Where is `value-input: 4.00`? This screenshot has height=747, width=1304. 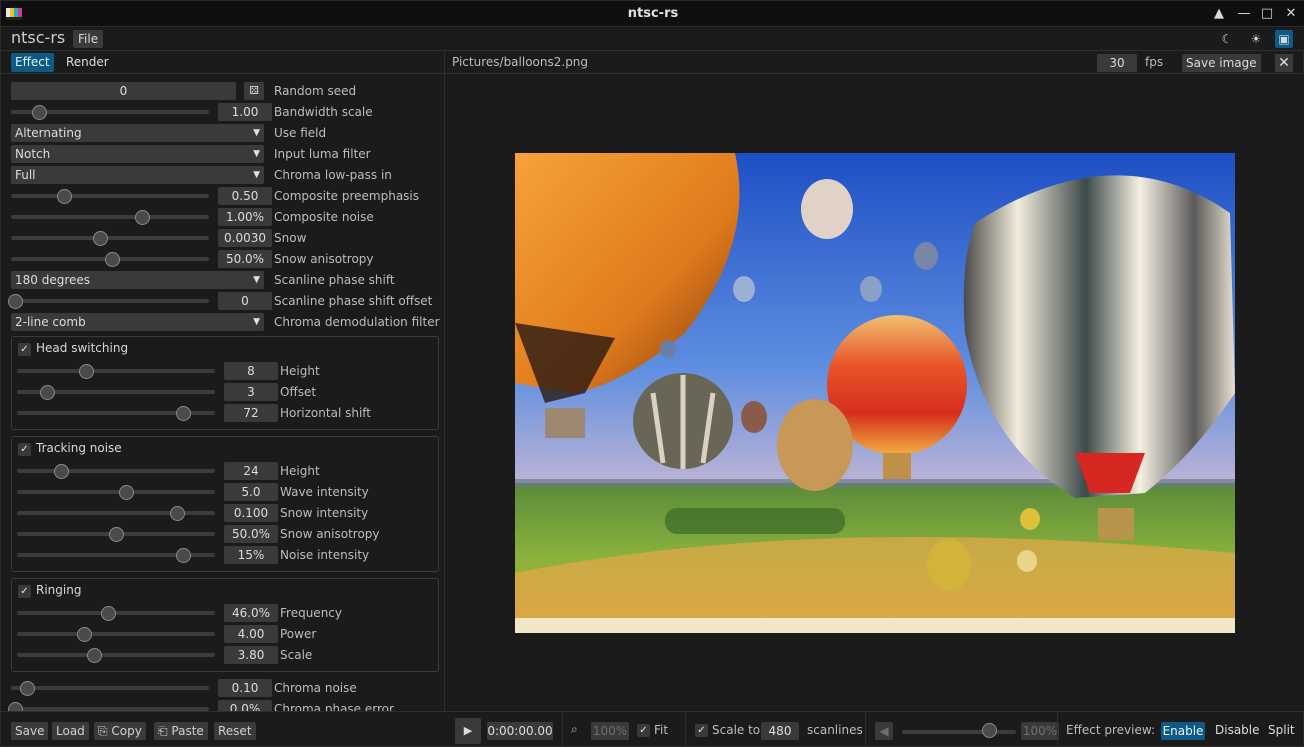 value-input: 4.00 is located at coordinates (251, 634).